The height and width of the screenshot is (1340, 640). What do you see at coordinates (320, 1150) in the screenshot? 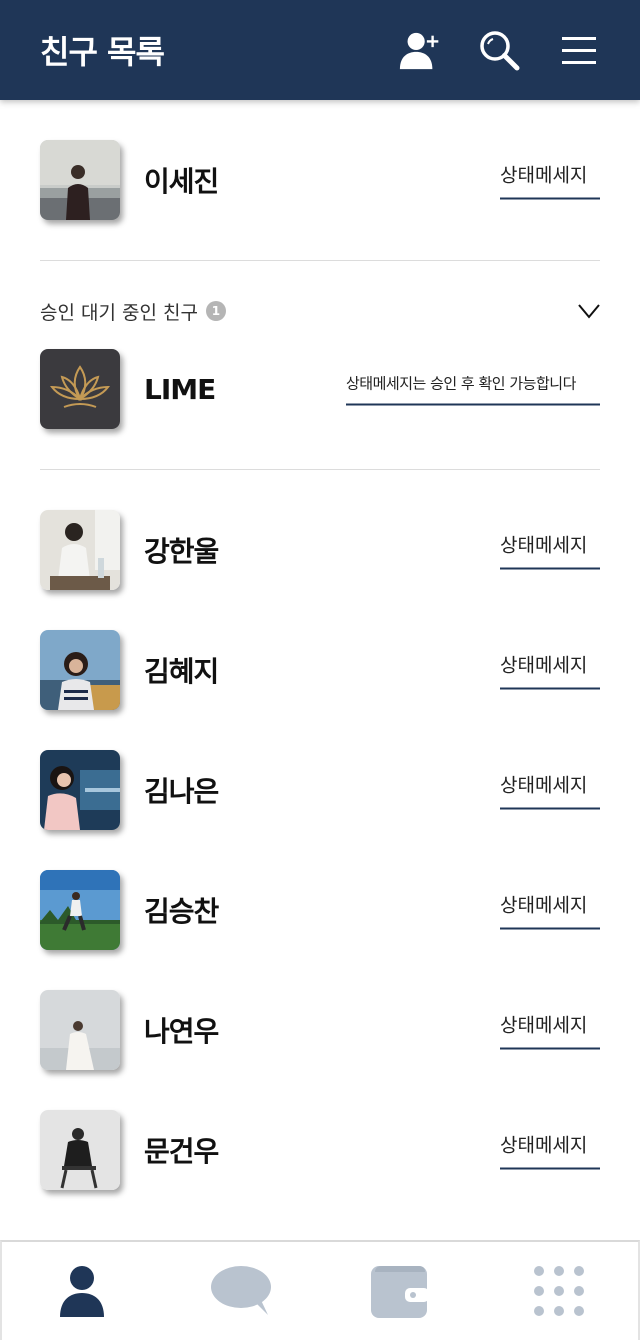
I see `friend-row: 문건우 상태메세지` at bounding box center [320, 1150].